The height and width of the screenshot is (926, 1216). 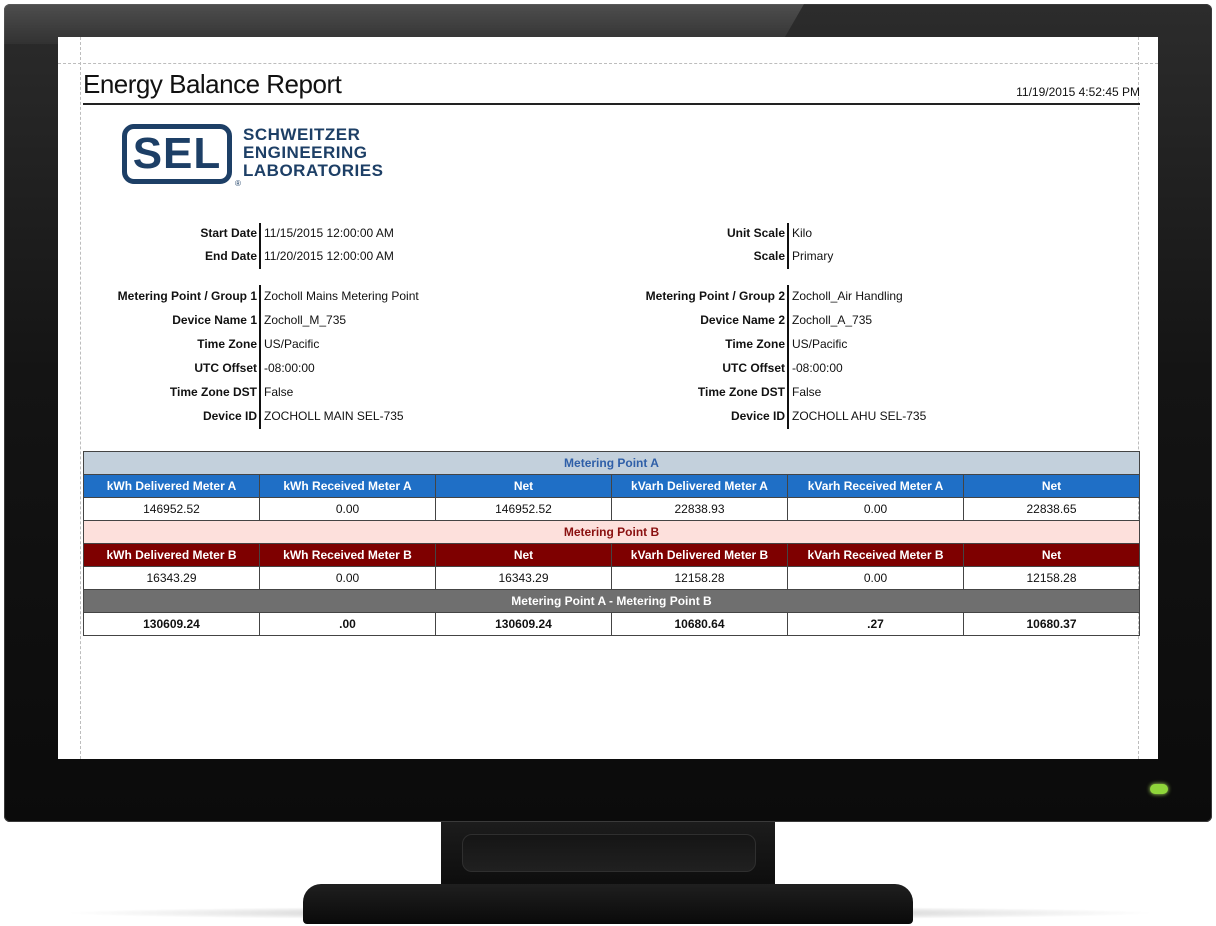 I want to click on logo-line-2: ENGINEERING, so click(x=305, y=152).